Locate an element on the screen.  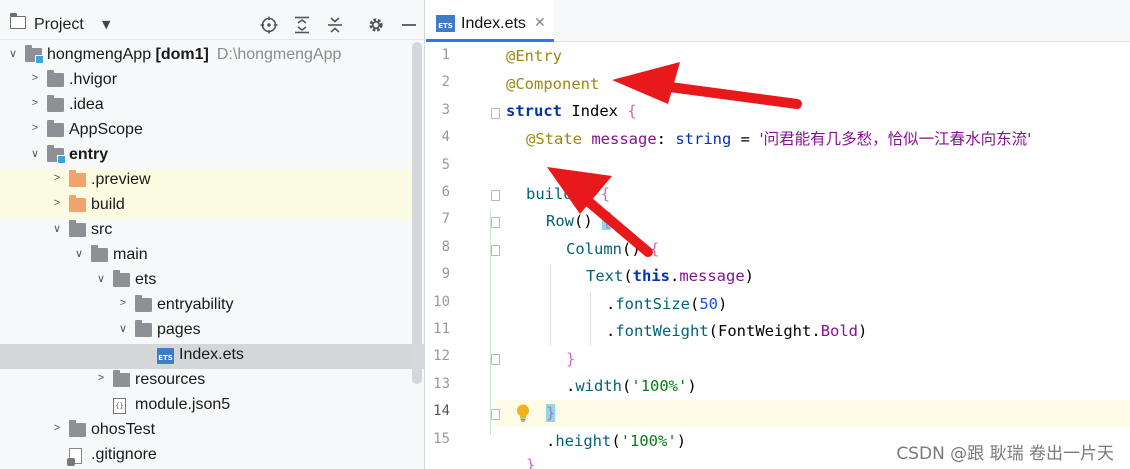
code-line-6: build() { is located at coordinates (568, 194).